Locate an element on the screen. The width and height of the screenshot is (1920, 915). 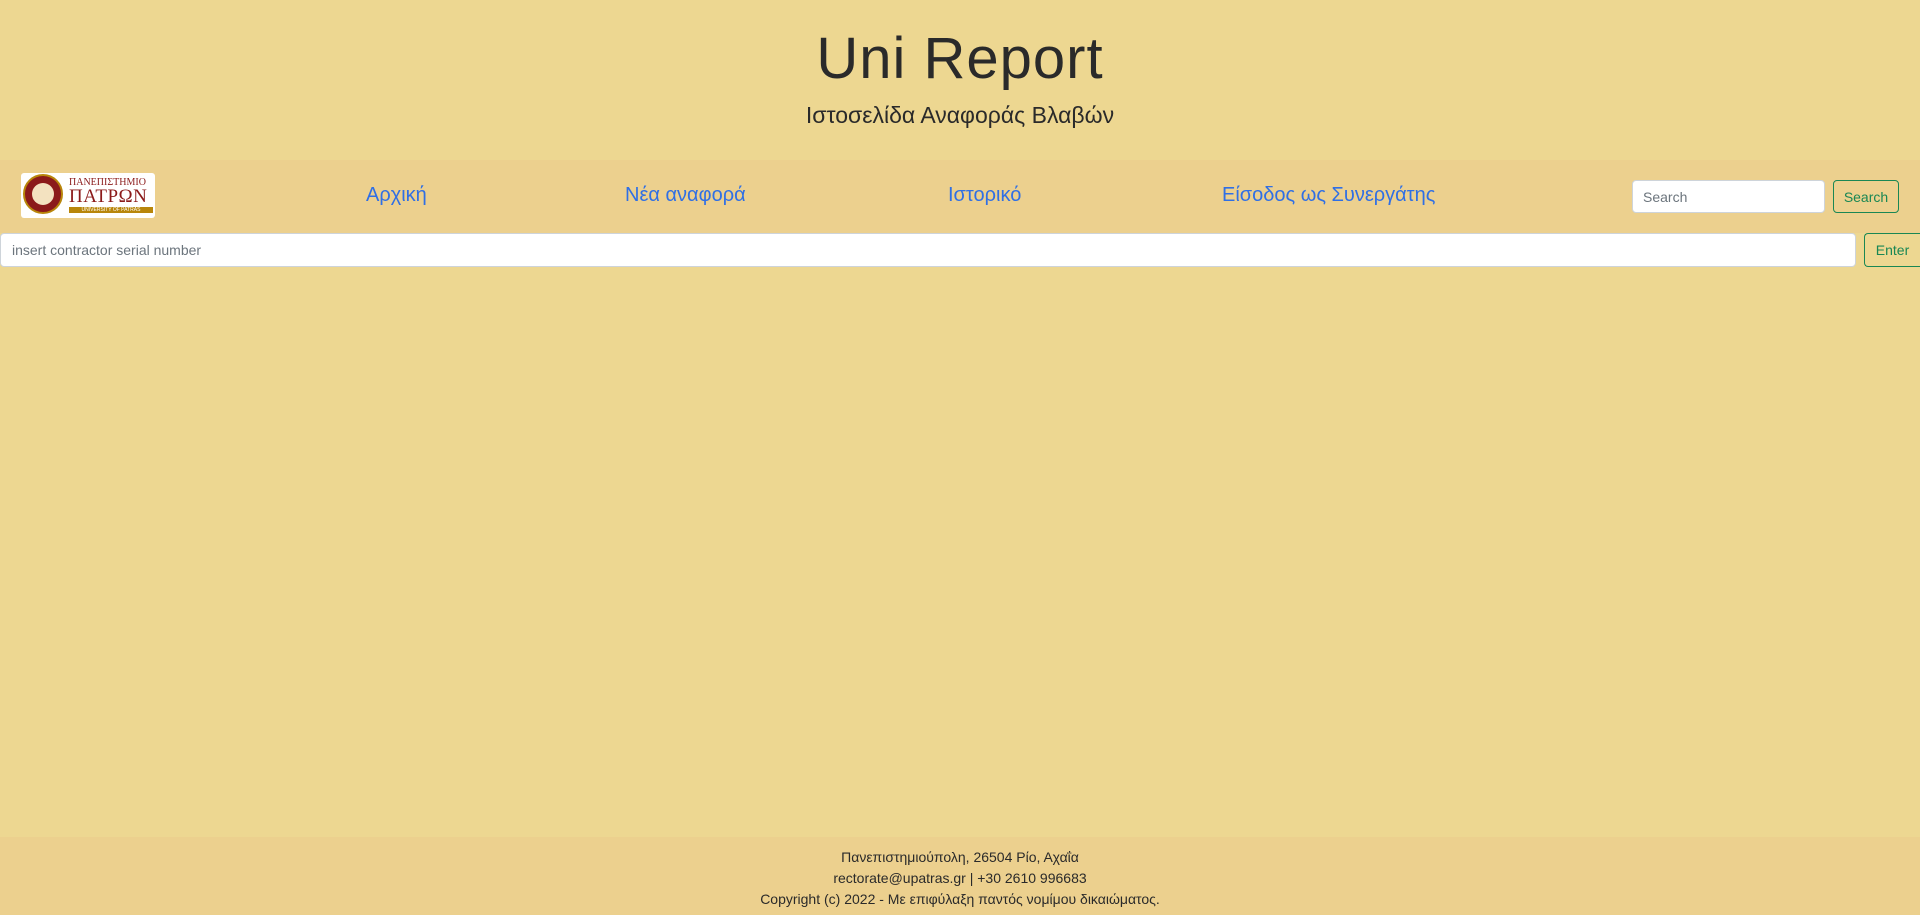
search-input is located at coordinates (1728, 196).